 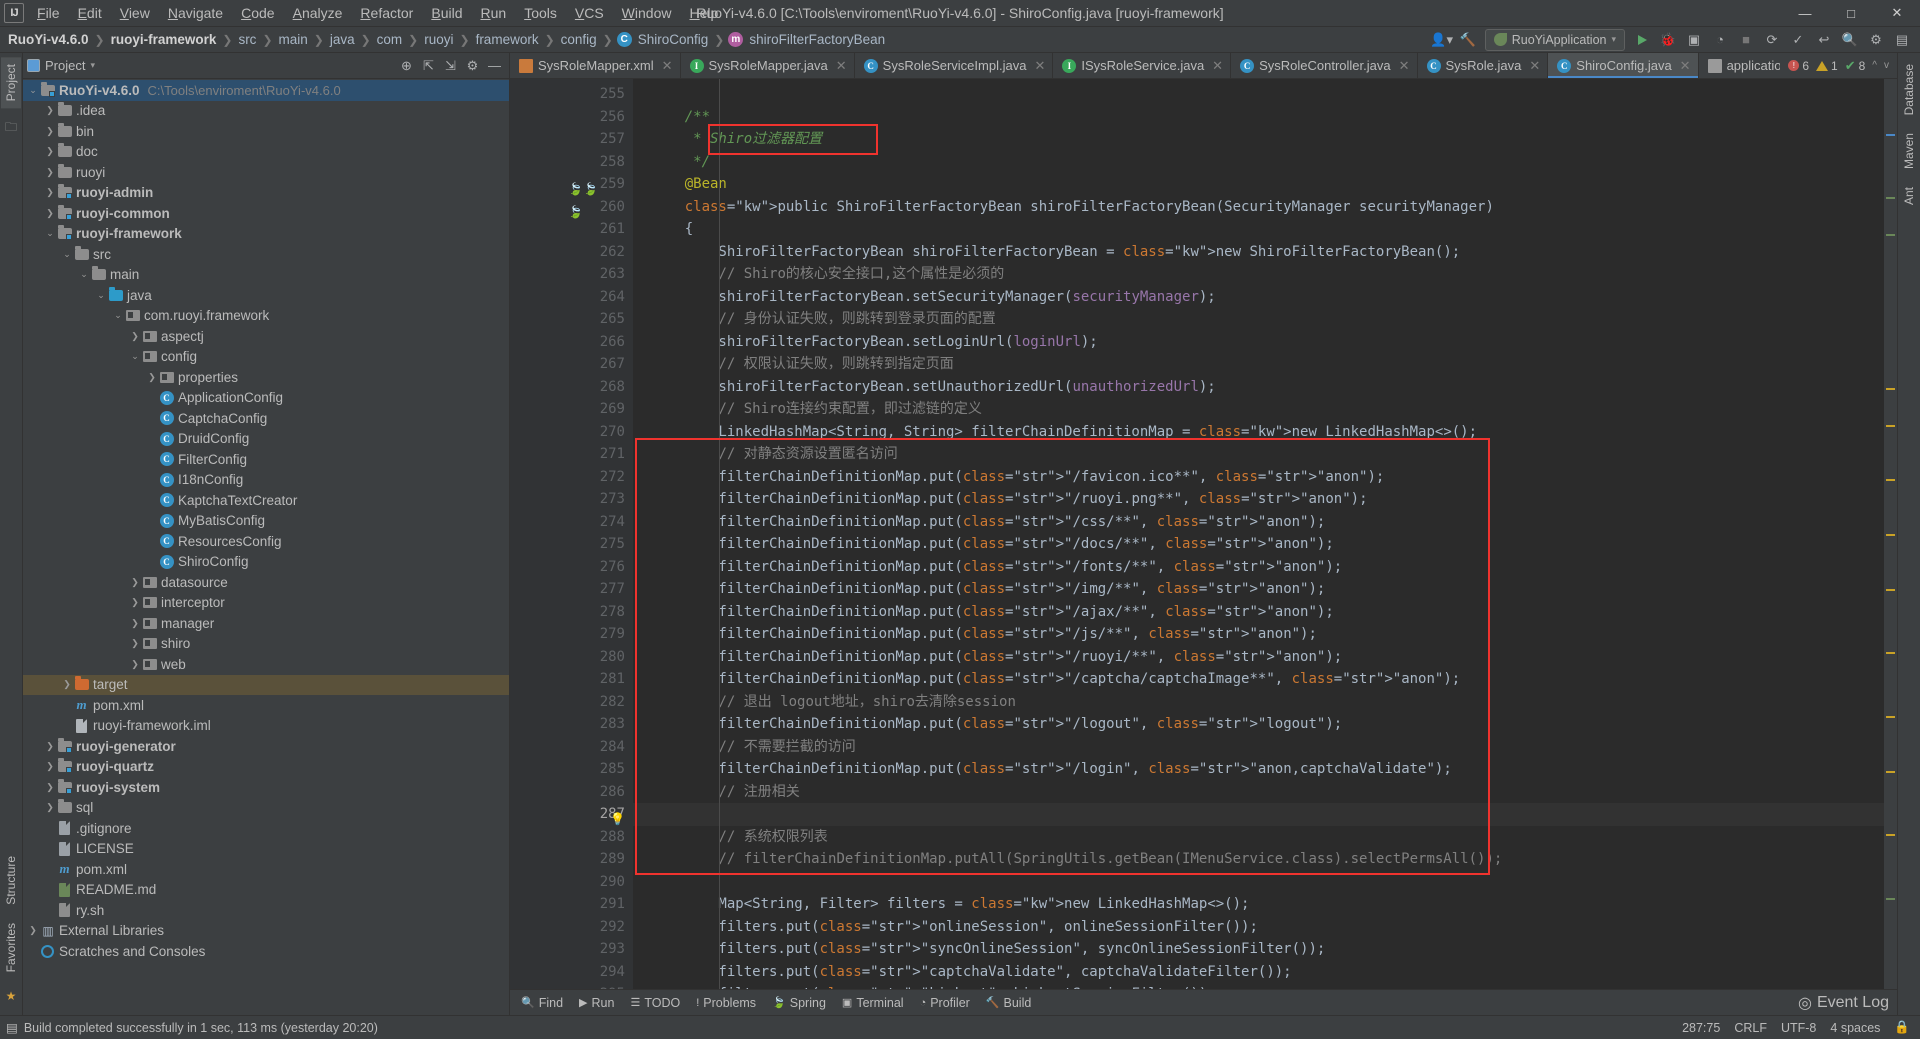 What do you see at coordinates (1554, 39) in the screenshot?
I see `run-configuration-selector: RuoYiApplication ▾` at bounding box center [1554, 39].